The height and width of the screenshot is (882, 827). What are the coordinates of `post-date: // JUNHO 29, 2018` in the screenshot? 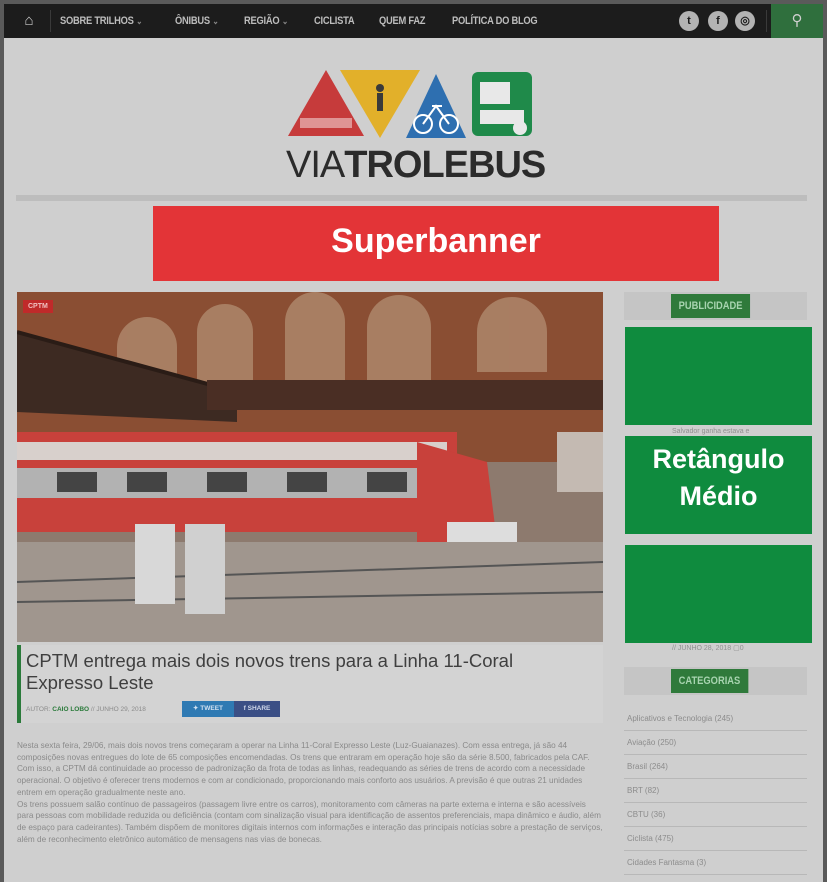 It's located at (118, 709).